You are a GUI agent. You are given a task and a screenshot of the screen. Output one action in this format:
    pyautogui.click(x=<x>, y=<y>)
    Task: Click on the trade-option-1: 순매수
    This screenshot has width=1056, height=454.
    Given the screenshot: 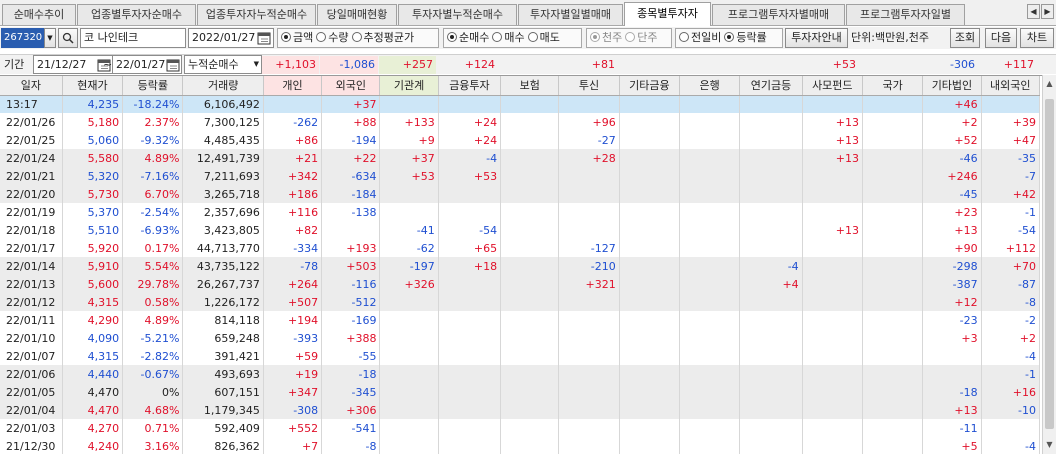 What is the action you would take?
    pyautogui.click(x=466, y=37)
    